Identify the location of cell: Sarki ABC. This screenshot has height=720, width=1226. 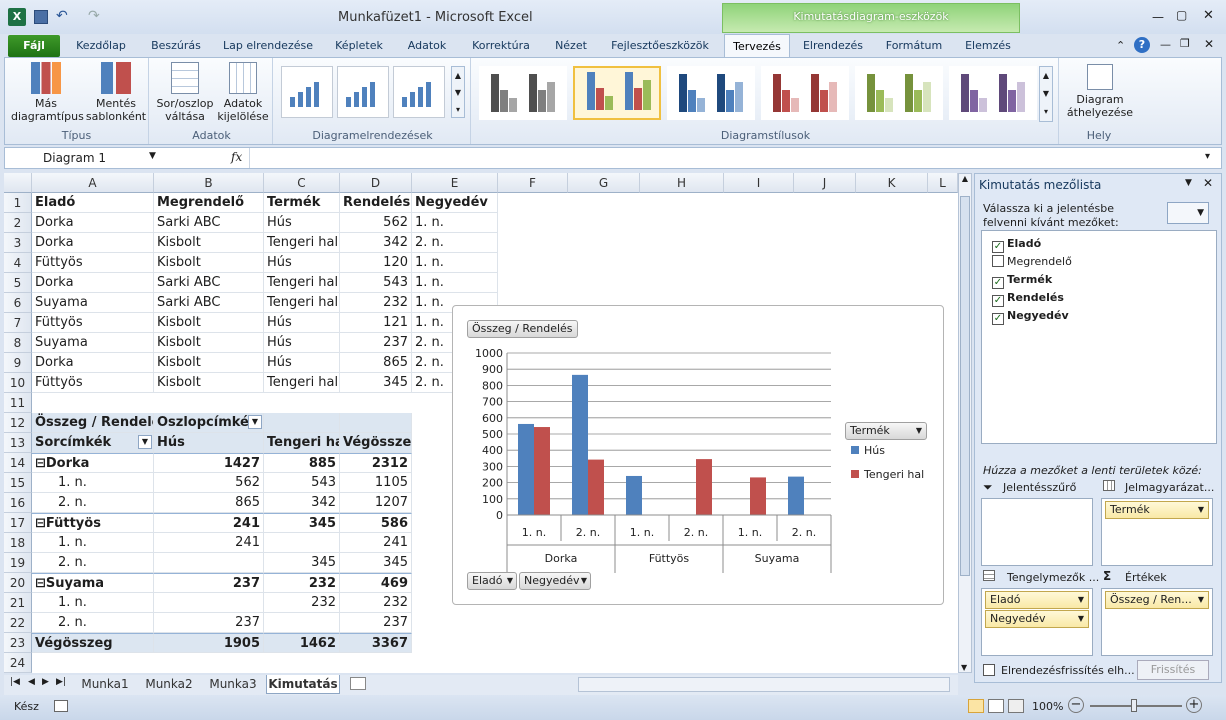
(209, 303).